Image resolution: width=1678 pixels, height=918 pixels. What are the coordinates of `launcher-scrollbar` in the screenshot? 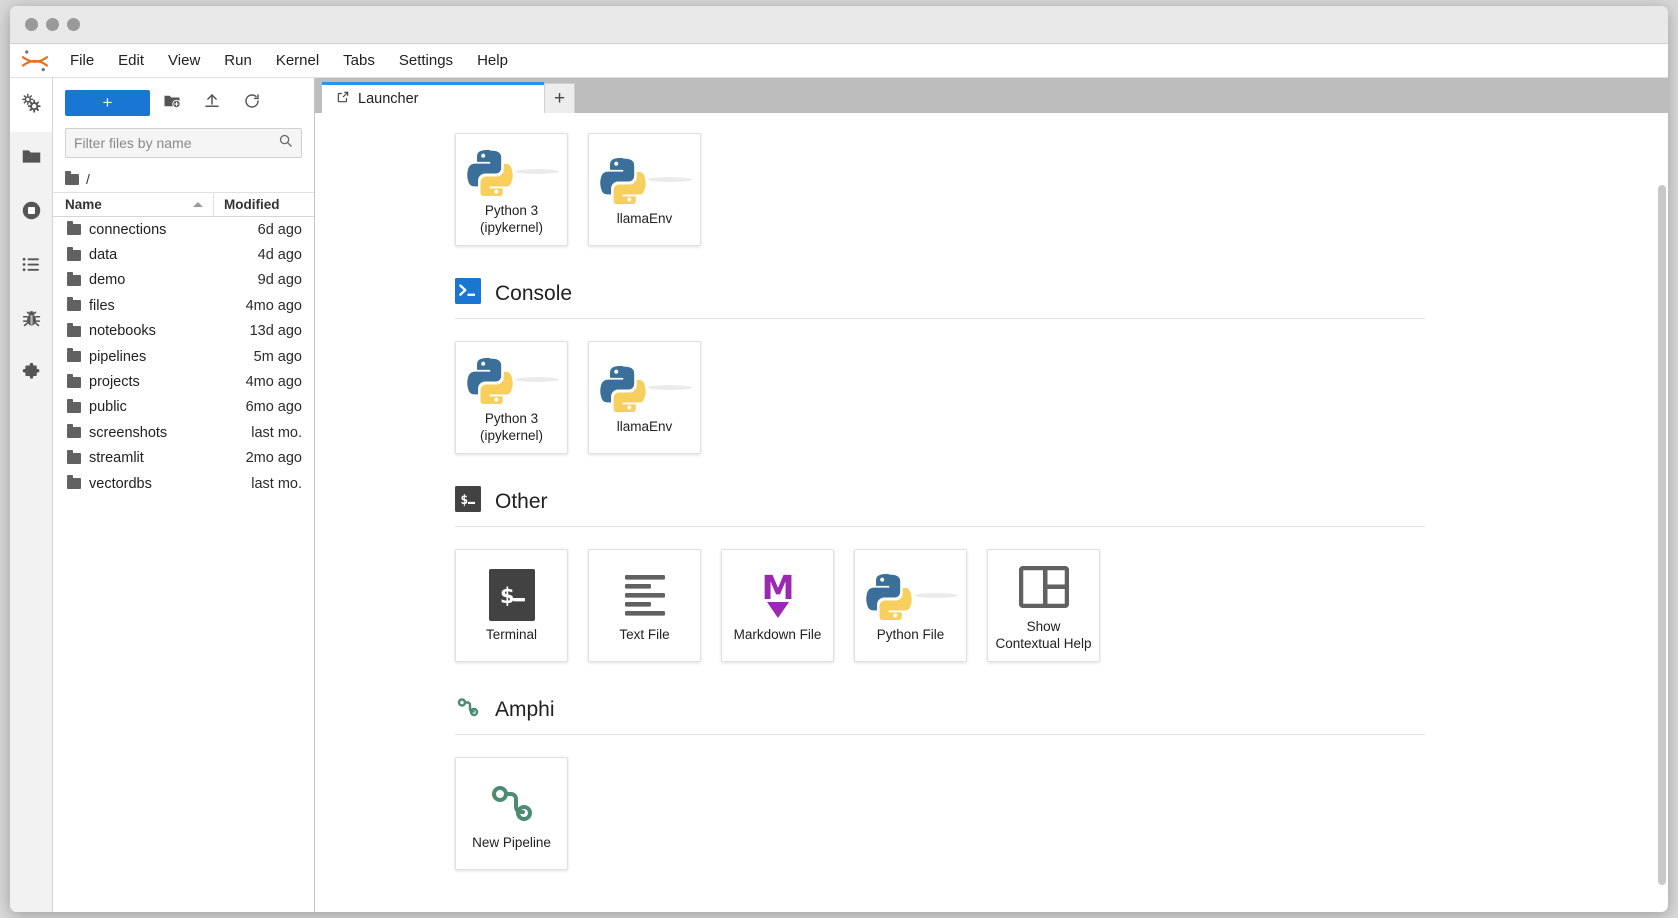 It's located at (1662, 535).